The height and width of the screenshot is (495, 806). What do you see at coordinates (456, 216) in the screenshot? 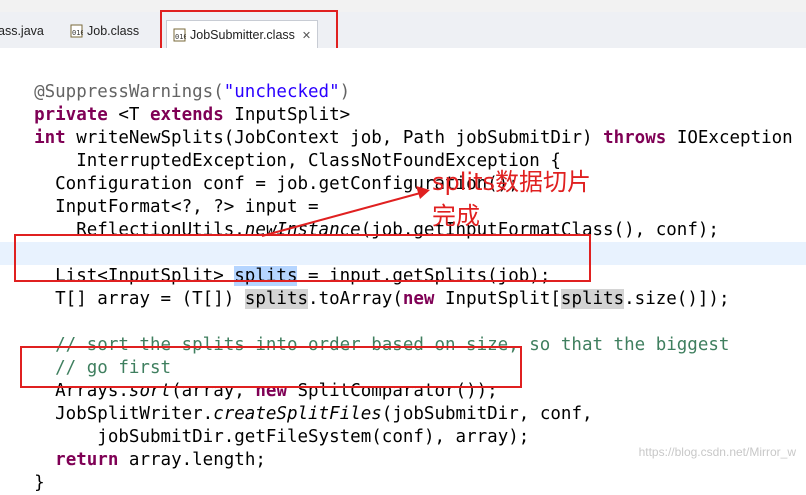
I see `annotation-text-line2: 完成` at bounding box center [456, 216].